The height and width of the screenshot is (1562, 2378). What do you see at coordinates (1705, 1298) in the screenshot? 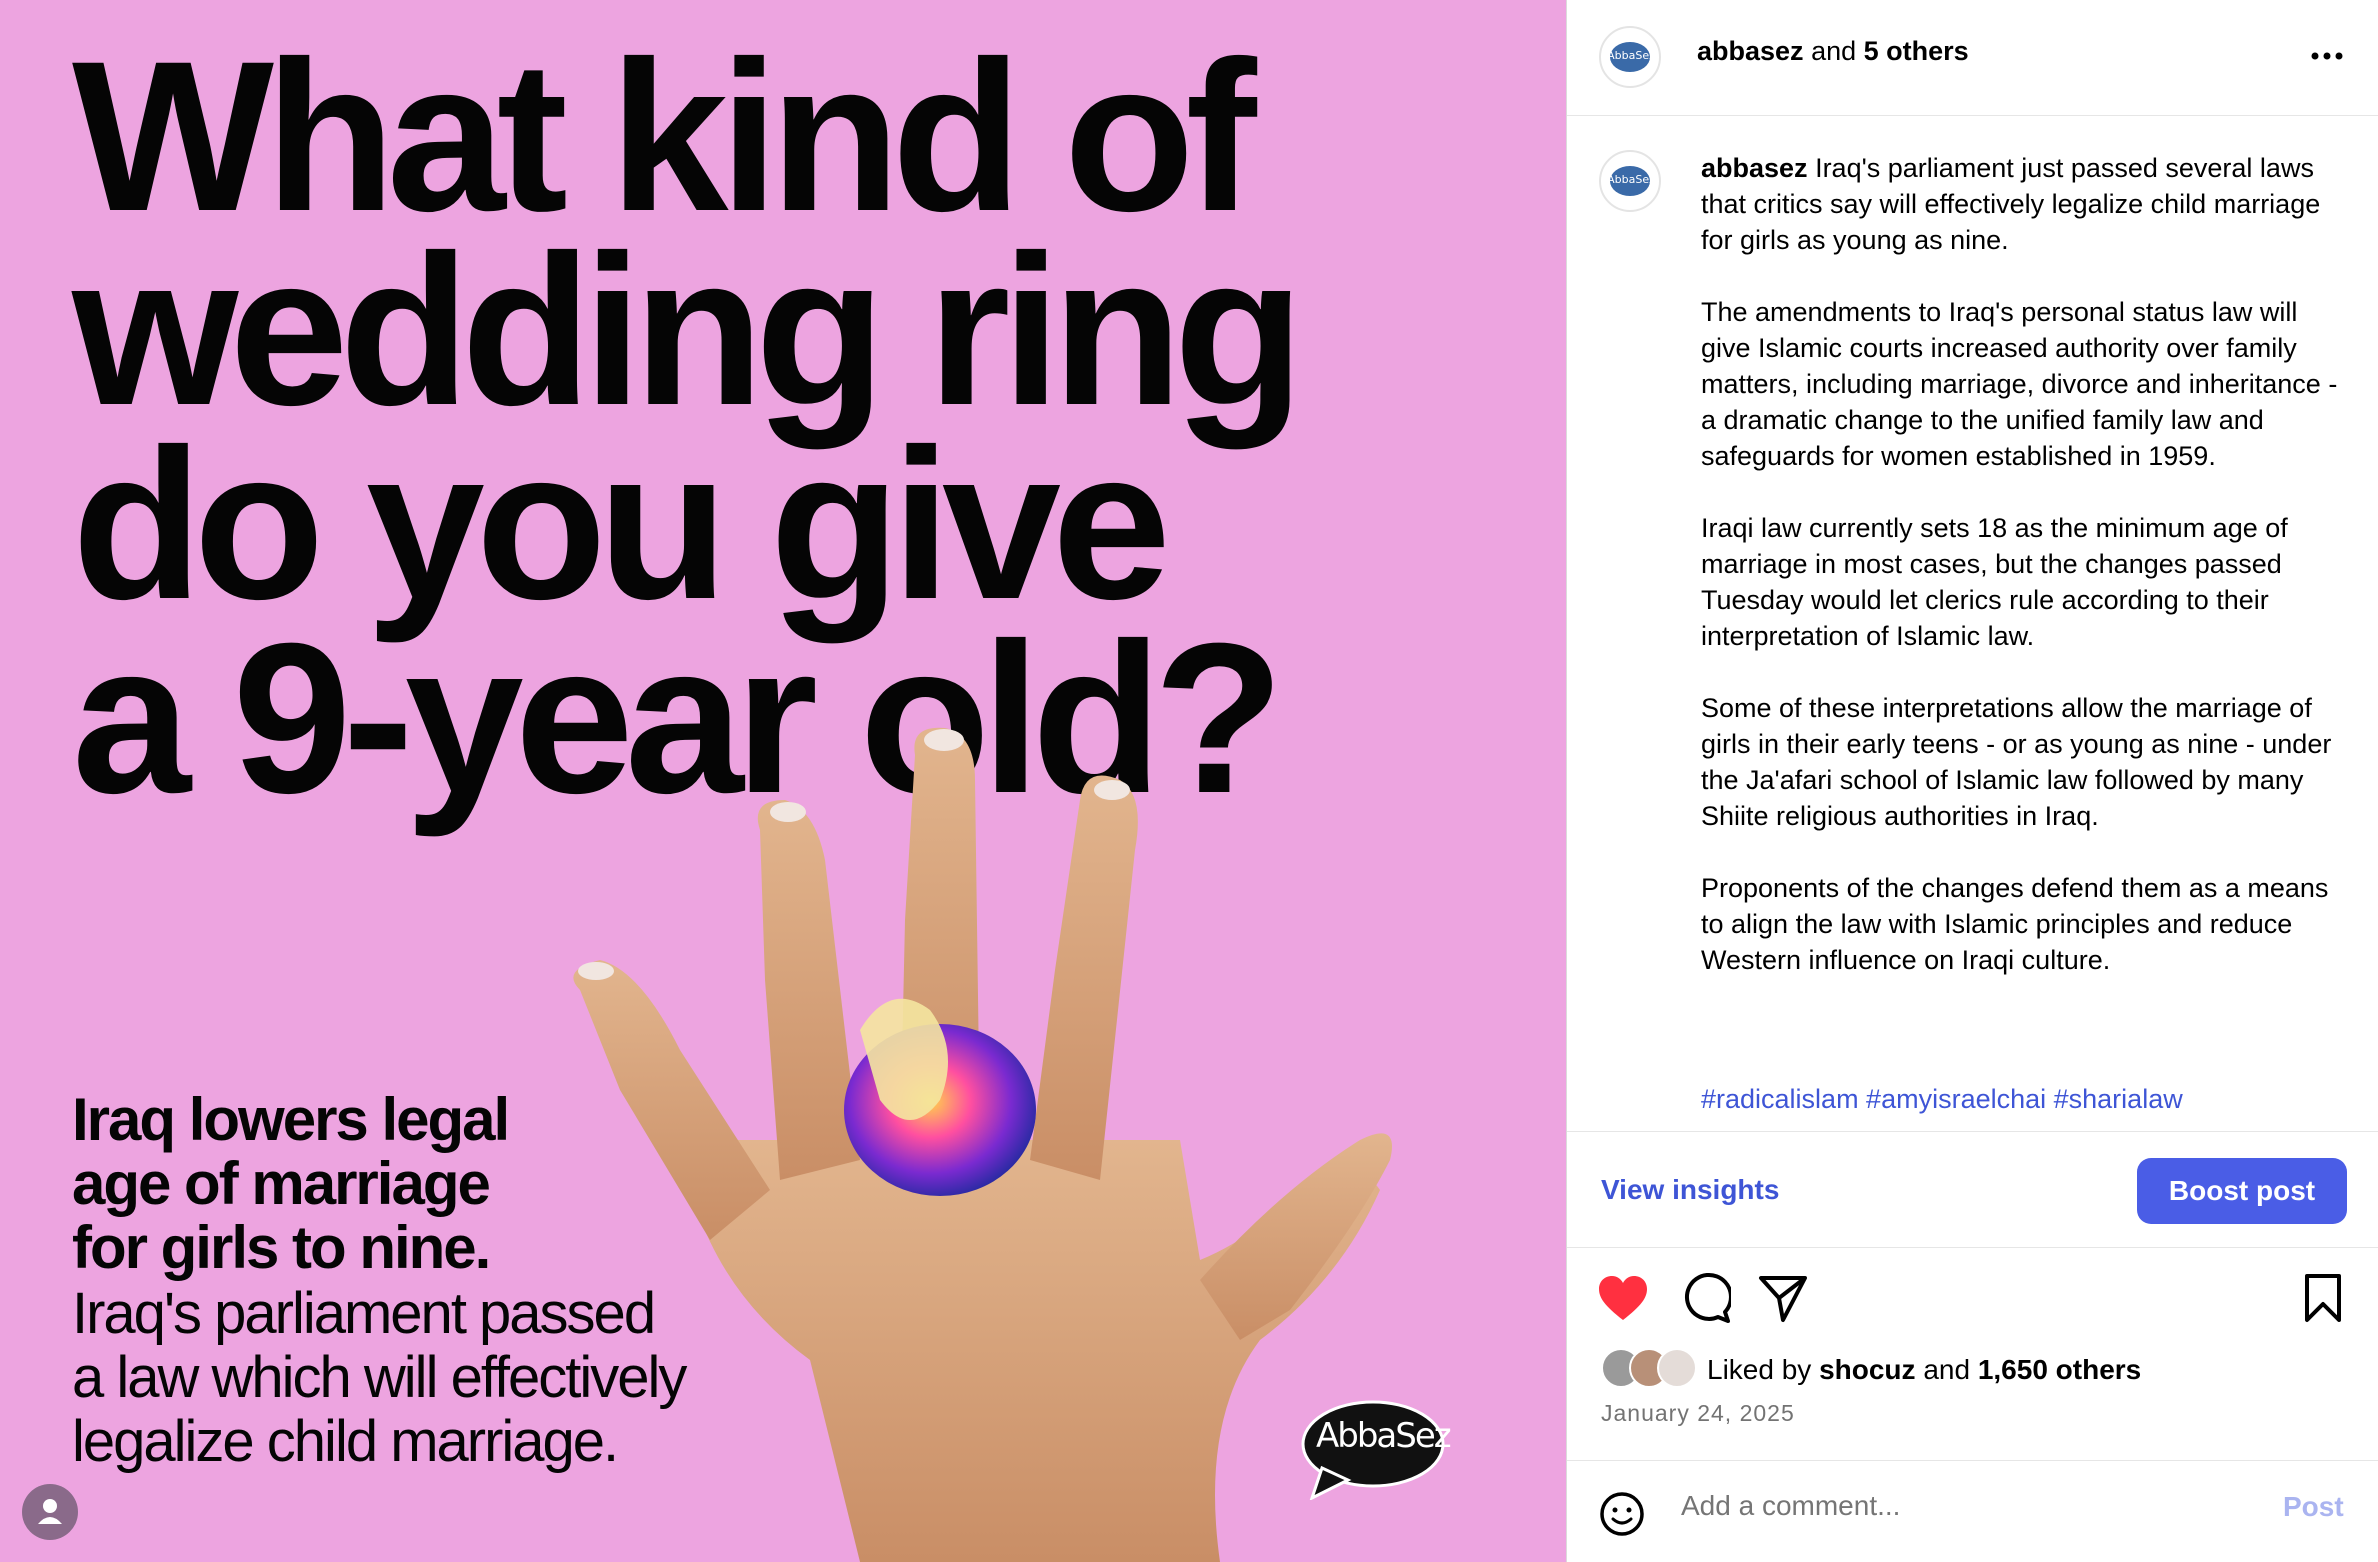
I see `comment-icon` at bounding box center [1705, 1298].